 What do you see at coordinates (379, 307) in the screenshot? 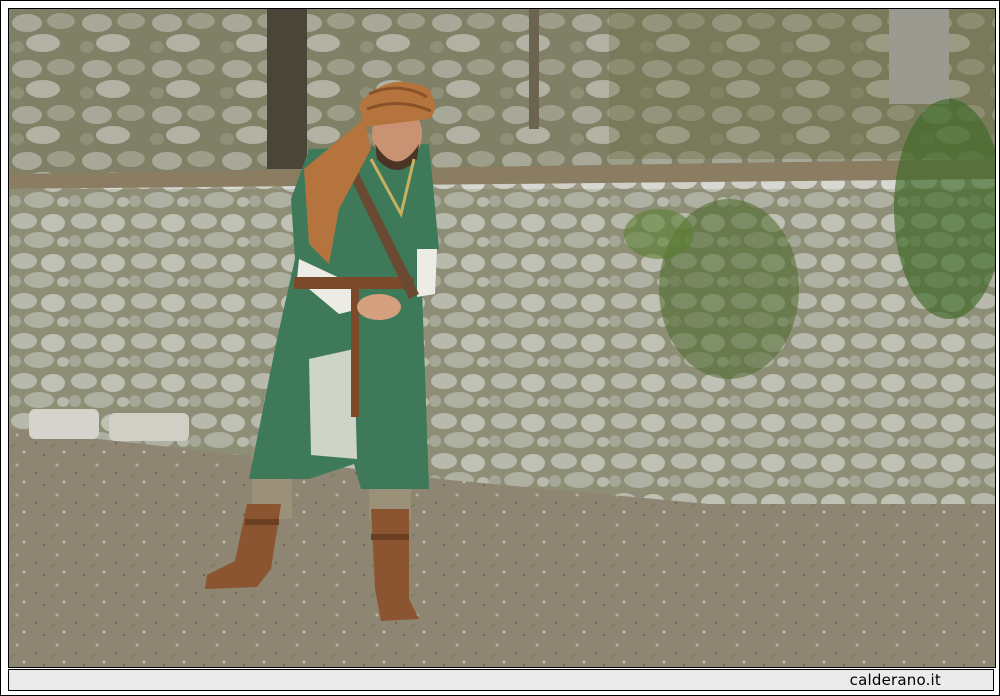
I see `hands` at bounding box center [379, 307].